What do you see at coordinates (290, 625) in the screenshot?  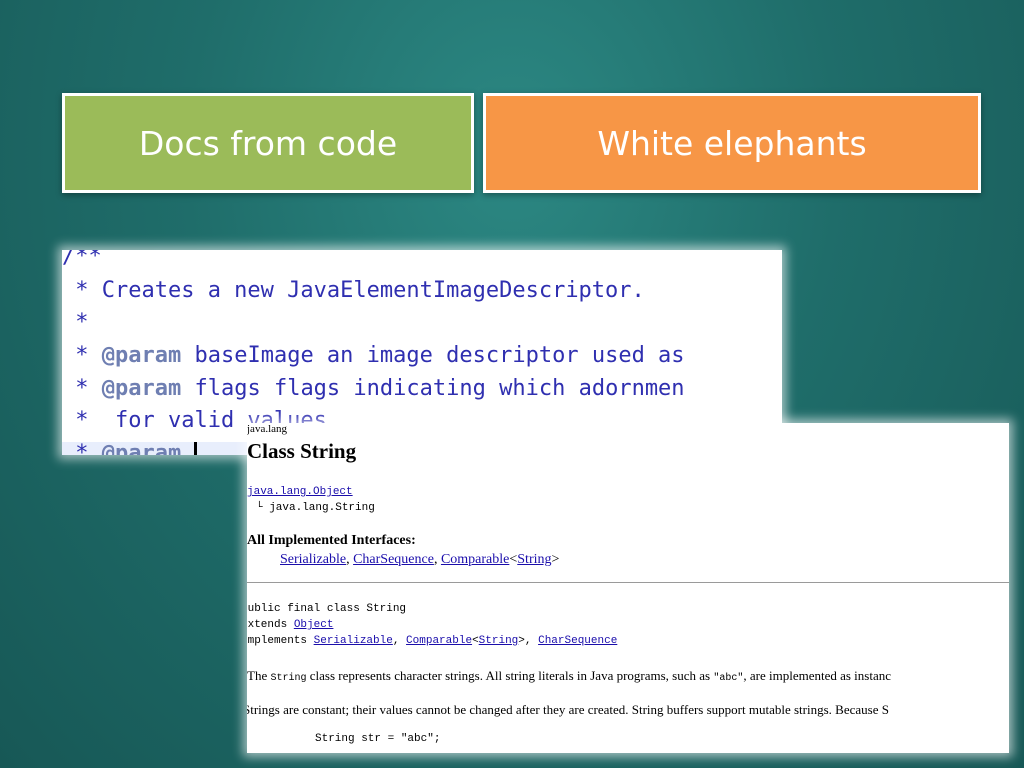 I see `extends-line: extends Object` at bounding box center [290, 625].